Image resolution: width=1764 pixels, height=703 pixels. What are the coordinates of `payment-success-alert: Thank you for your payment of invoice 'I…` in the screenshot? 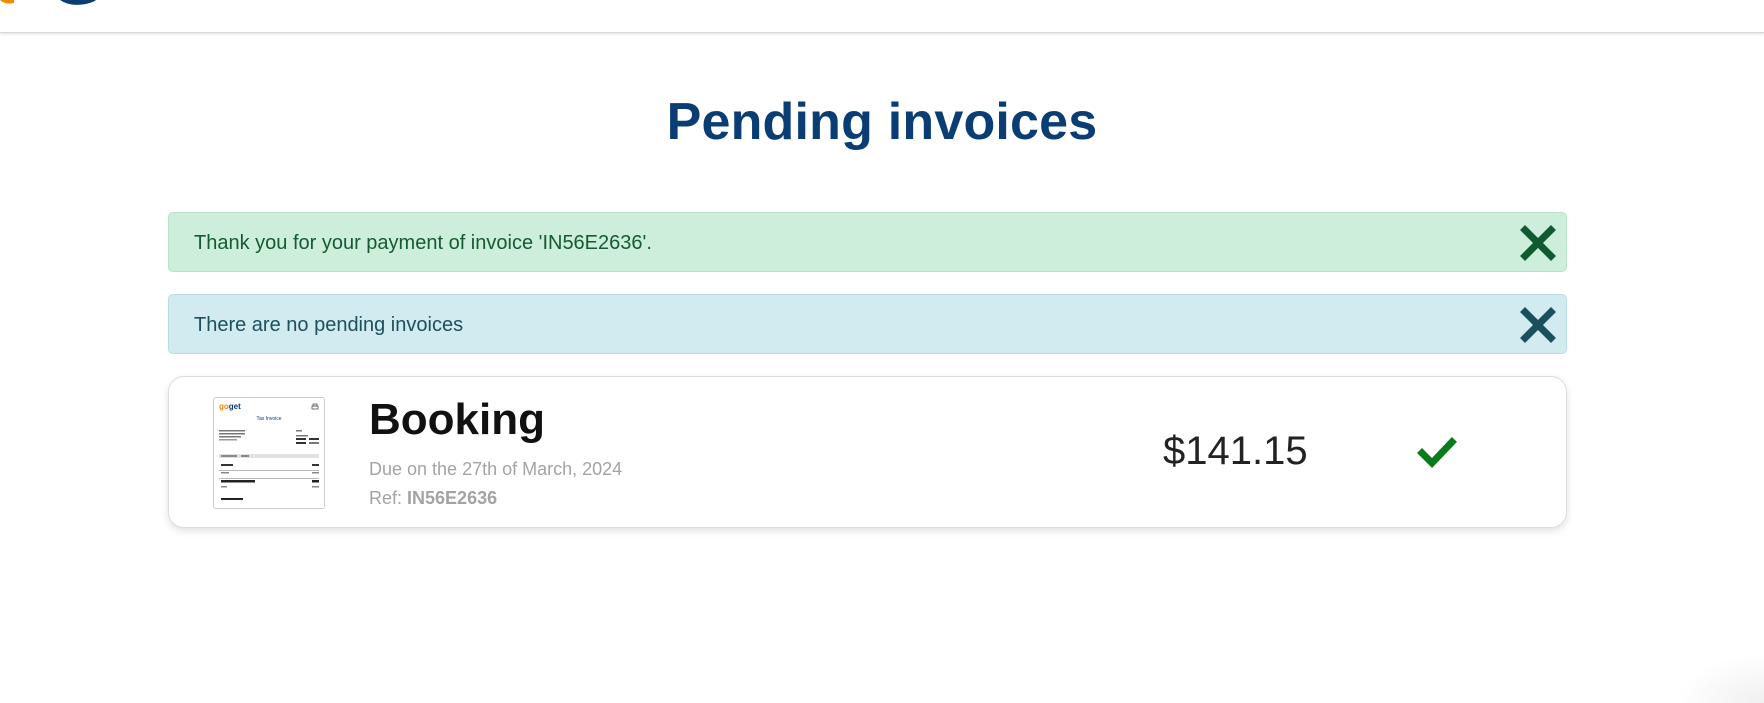 It's located at (867, 242).